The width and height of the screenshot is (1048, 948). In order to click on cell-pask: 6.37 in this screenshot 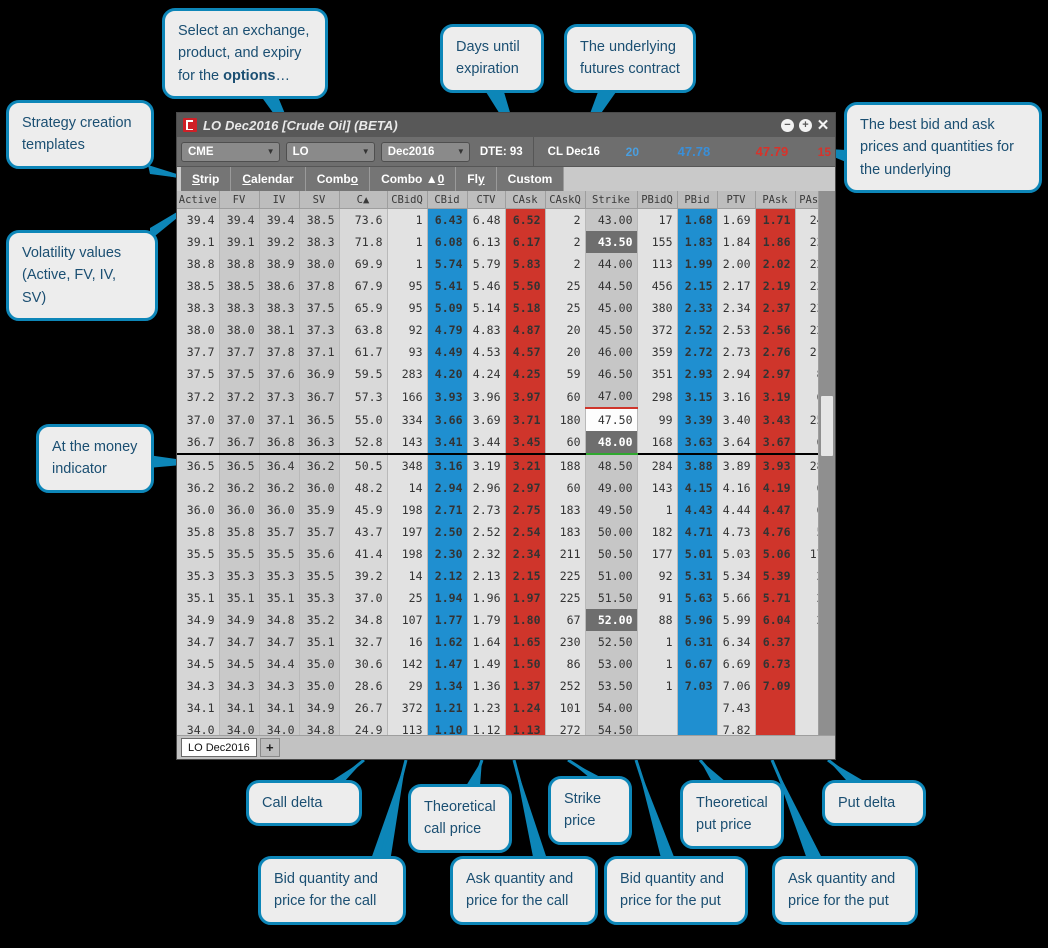, I will do `click(775, 642)`.